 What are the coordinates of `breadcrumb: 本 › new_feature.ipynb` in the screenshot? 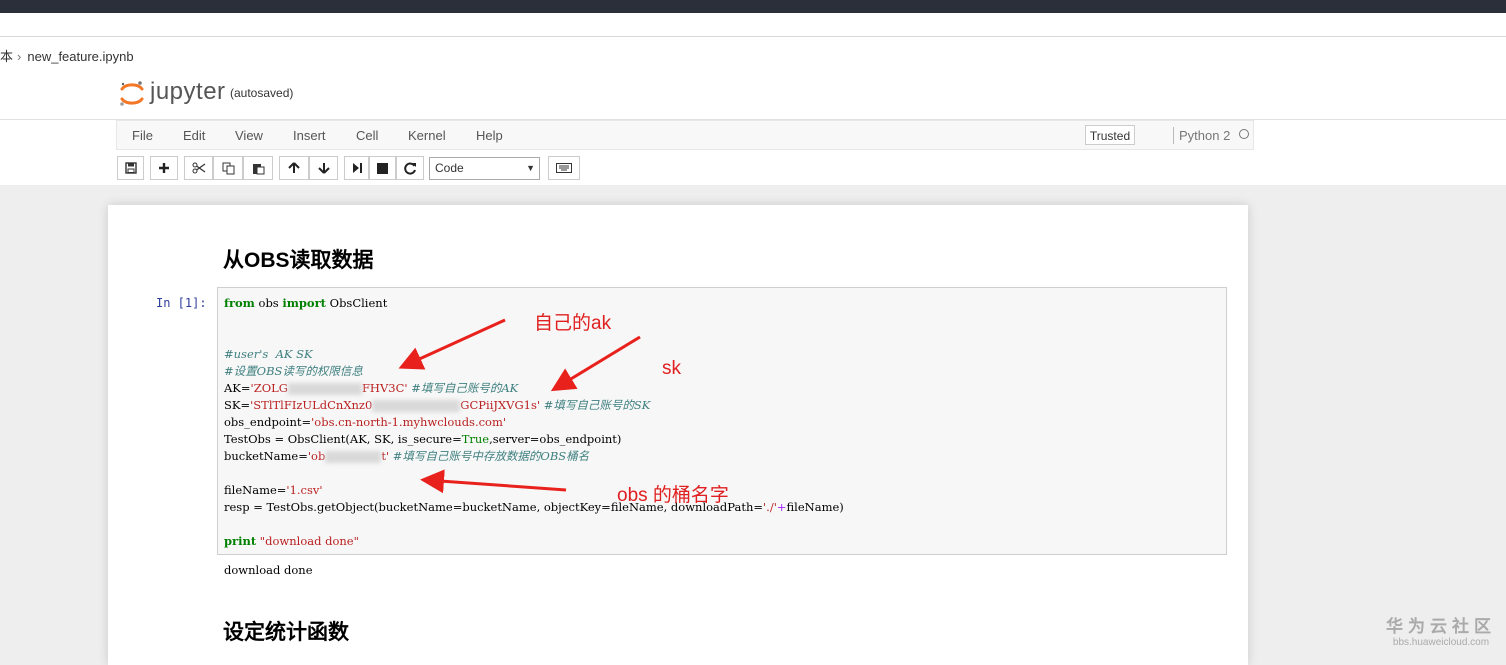 It's located at (67, 55).